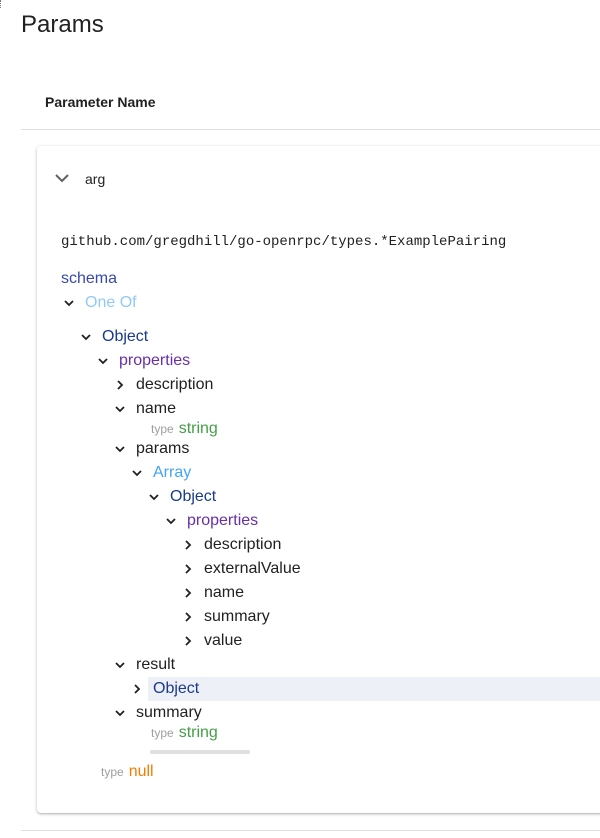 This screenshot has height=838, width=600. Describe the element at coordinates (176, 688) in the screenshot. I see `tree-label-result-object: Object` at that location.